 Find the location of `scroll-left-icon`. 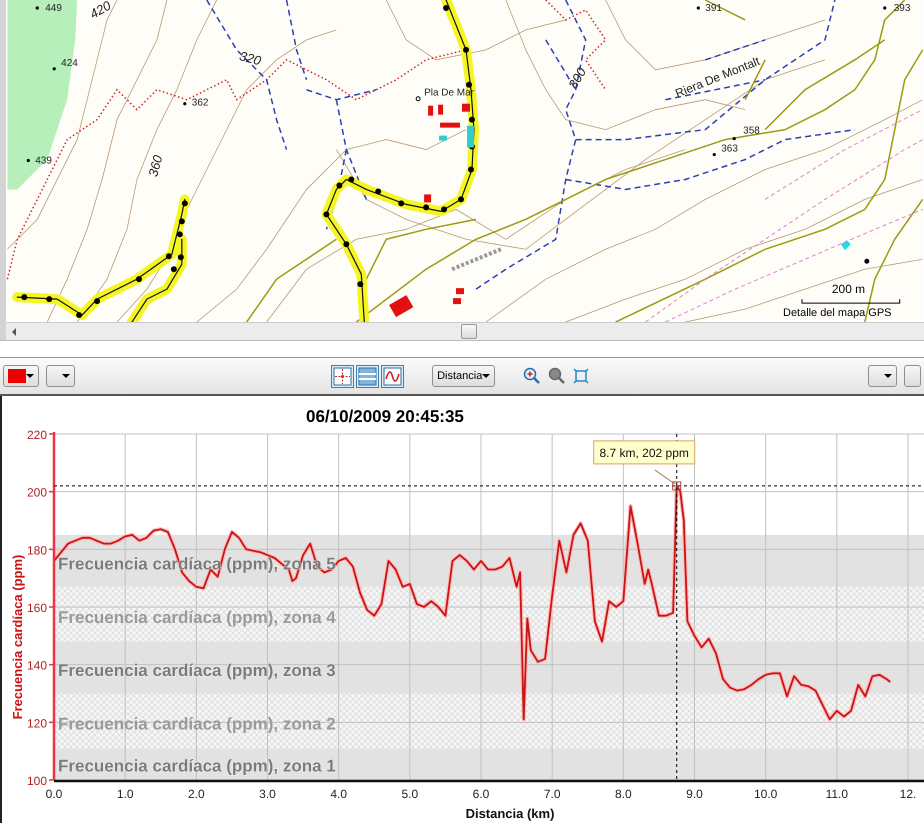

scroll-left-icon is located at coordinates (14, 332).